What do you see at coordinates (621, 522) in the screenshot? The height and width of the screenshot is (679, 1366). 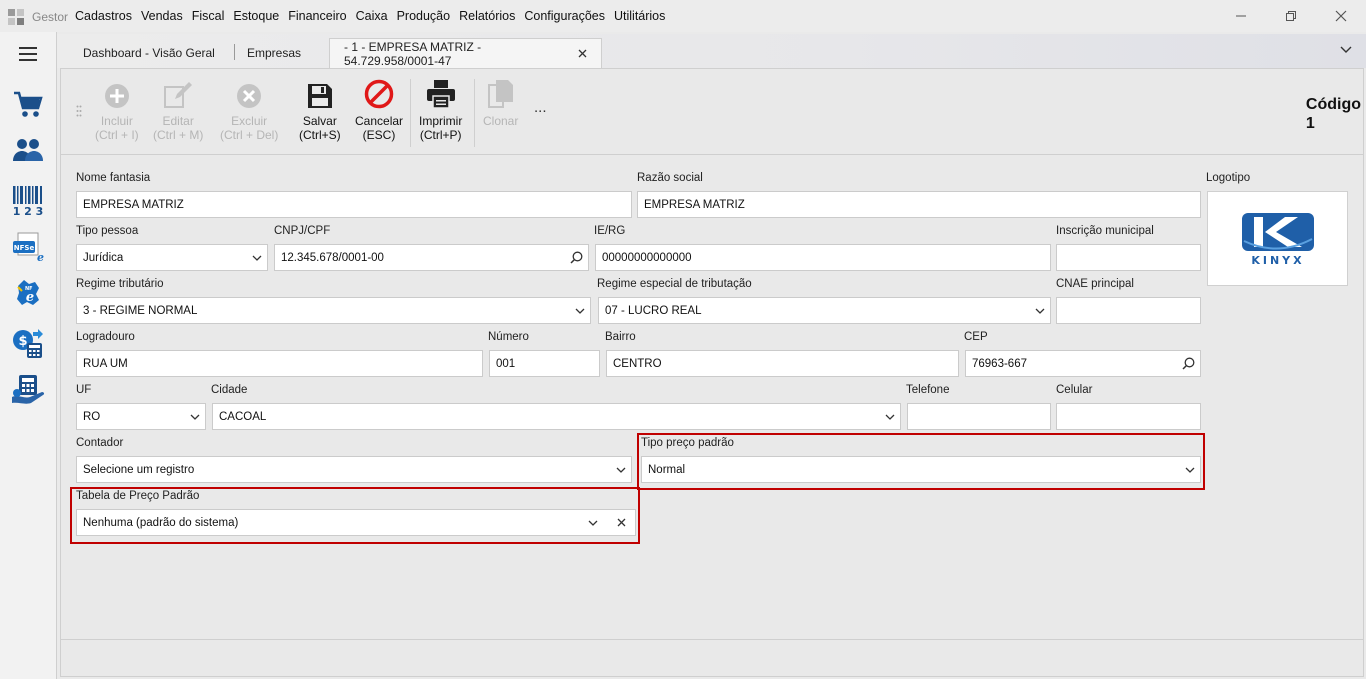 I see `clear-icon` at bounding box center [621, 522].